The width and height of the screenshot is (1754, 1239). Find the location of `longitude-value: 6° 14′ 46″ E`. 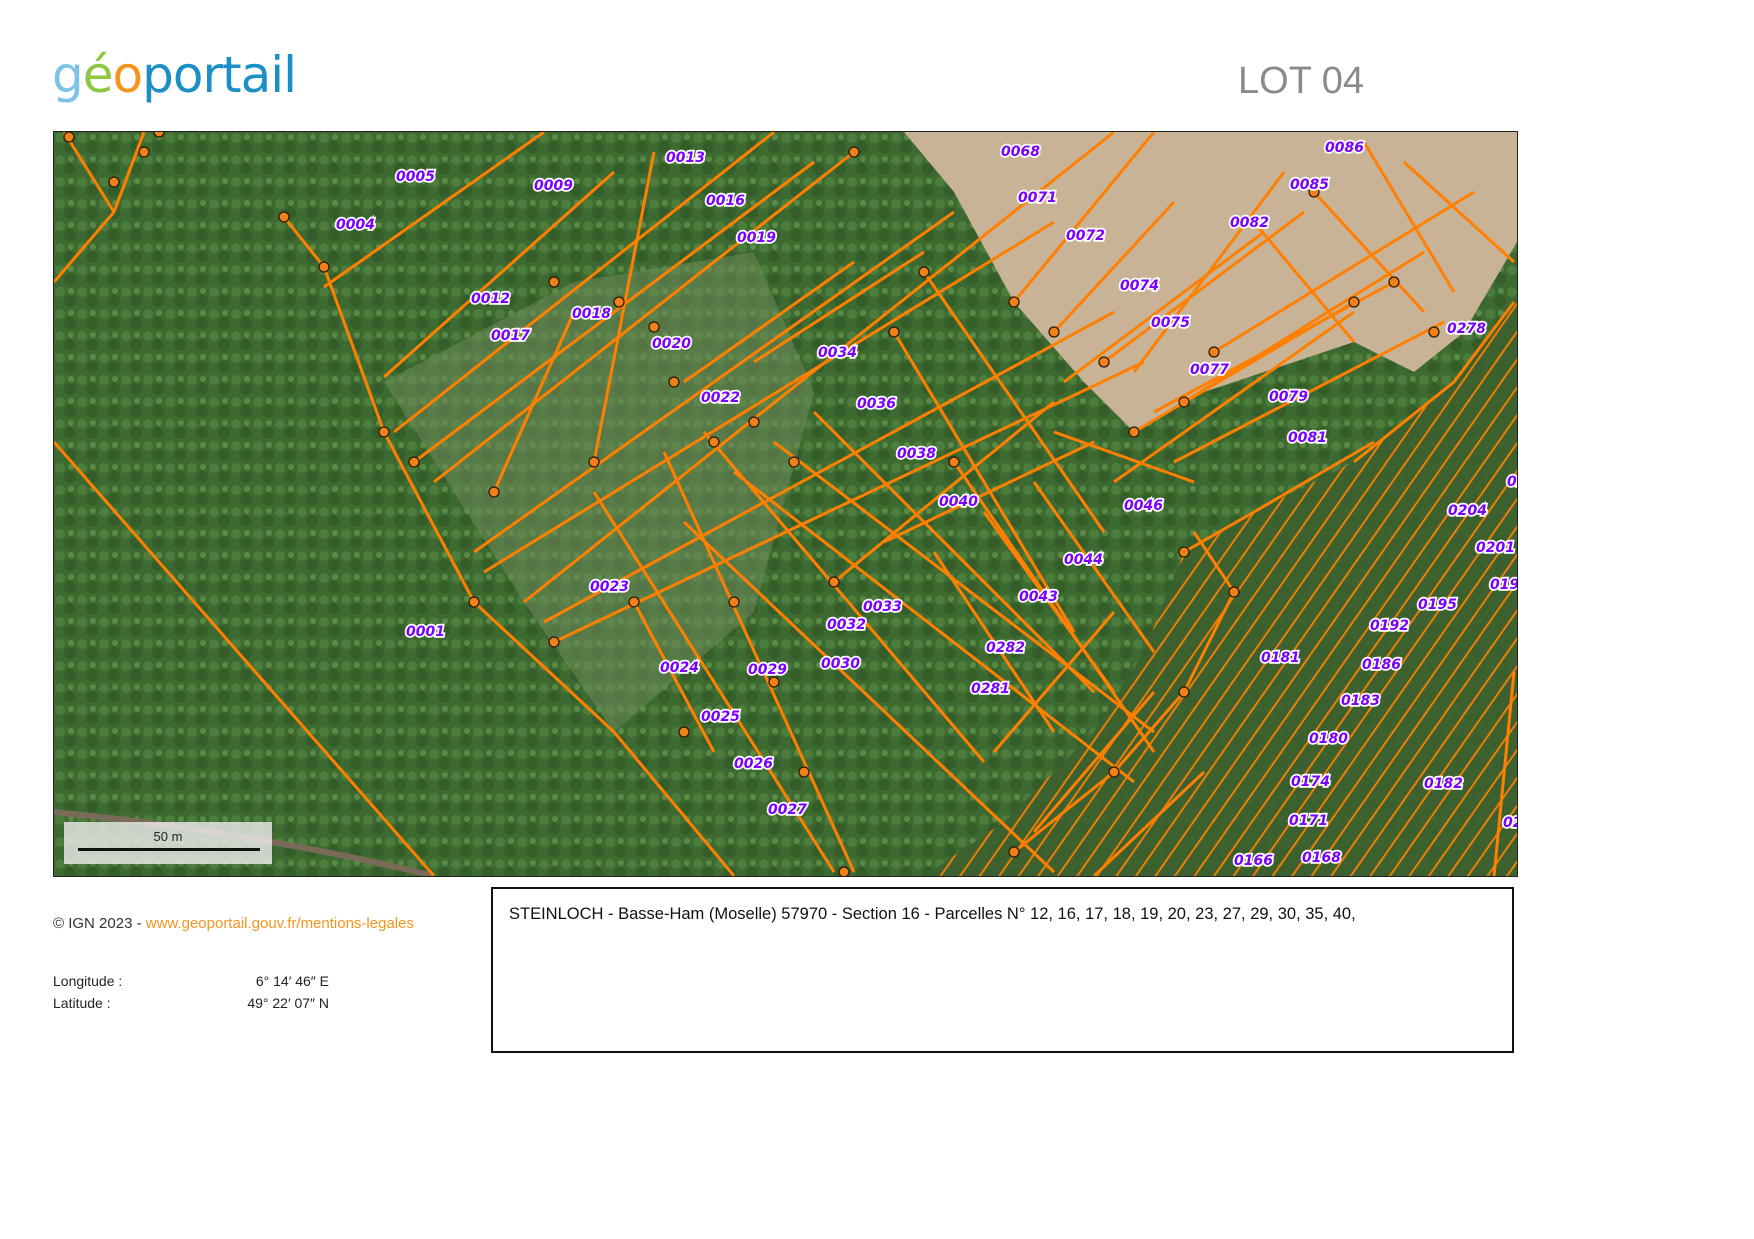

longitude-value: 6° 14′ 46″ E is located at coordinates (292, 981).